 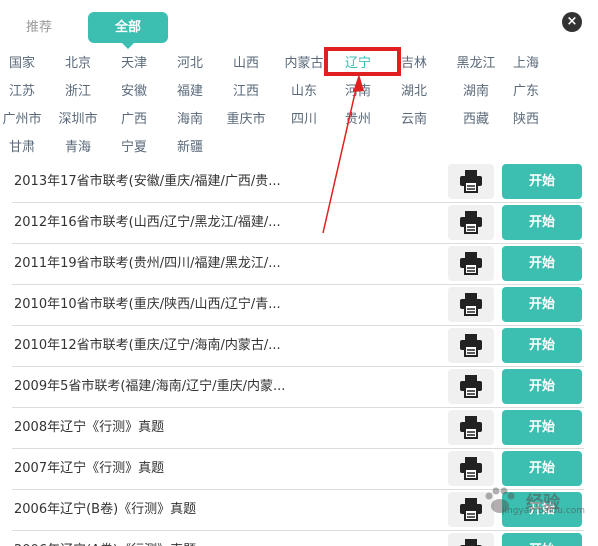 What do you see at coordinates (304, 92) in the screenshot?
I see `region-15: 山东` at bounding box center [304, 92].